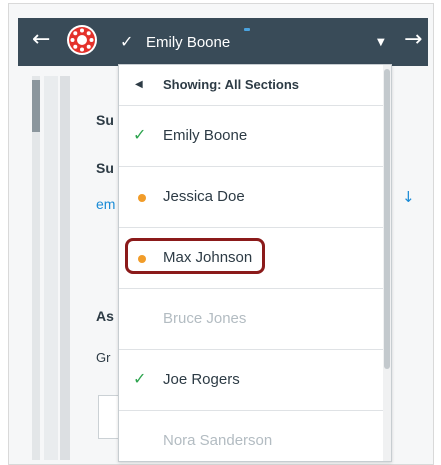  I want to click on speedgrader-topbar: ← ✓ Emily Boone ▼ →, so click(223, 42).